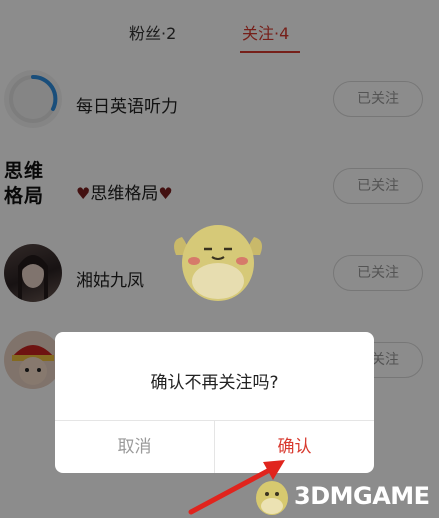 This screenshot has width=439, height=522. I want to click on watermark: 3DMGAME, so click(343, 495).